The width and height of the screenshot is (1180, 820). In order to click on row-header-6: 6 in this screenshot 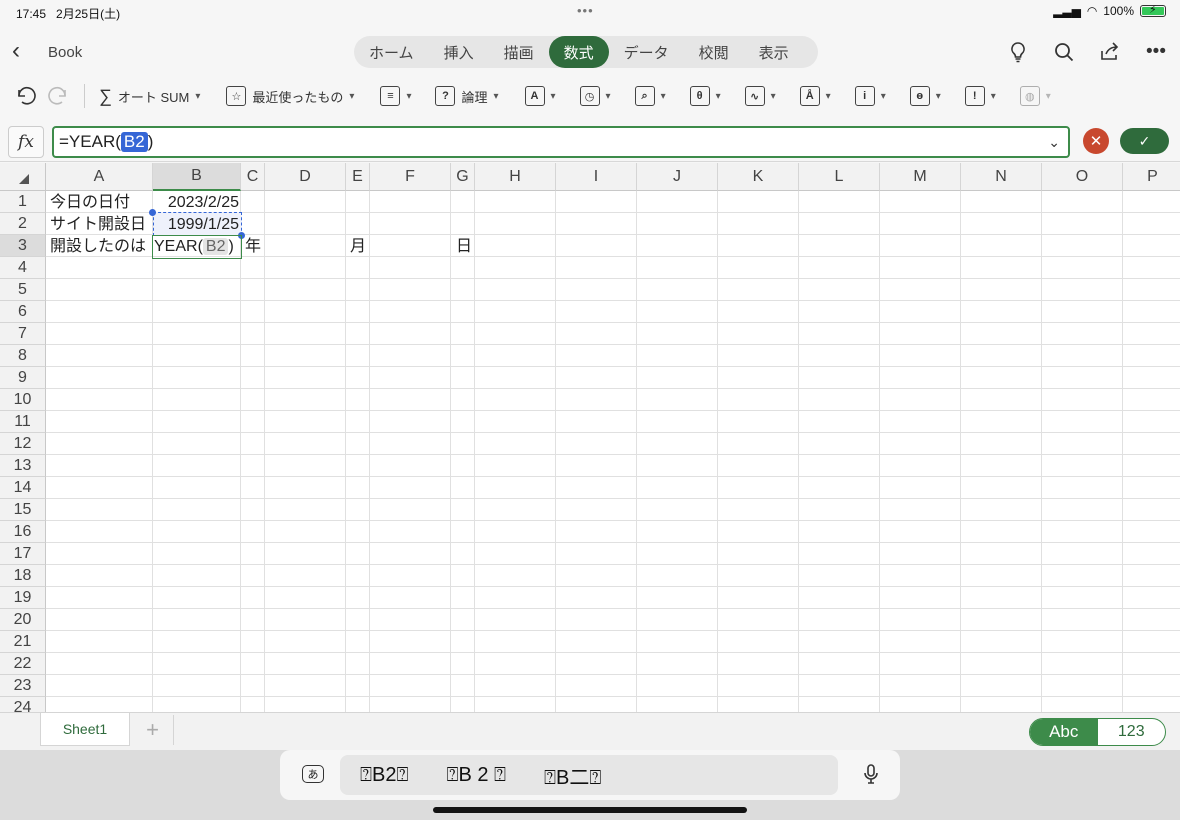, I will do `click(23, 312)`.